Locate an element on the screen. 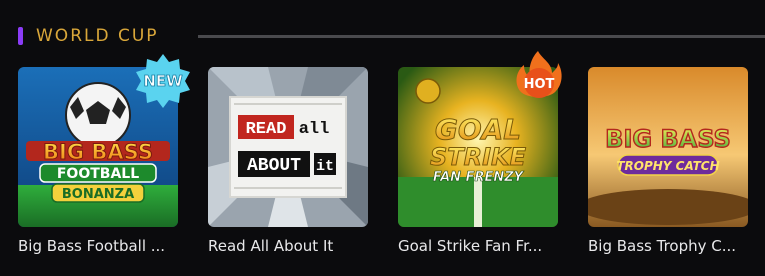 The width and height of the screenshot is (765, 276). section-header: WORLD CUP is located at coordinates (391, 36).